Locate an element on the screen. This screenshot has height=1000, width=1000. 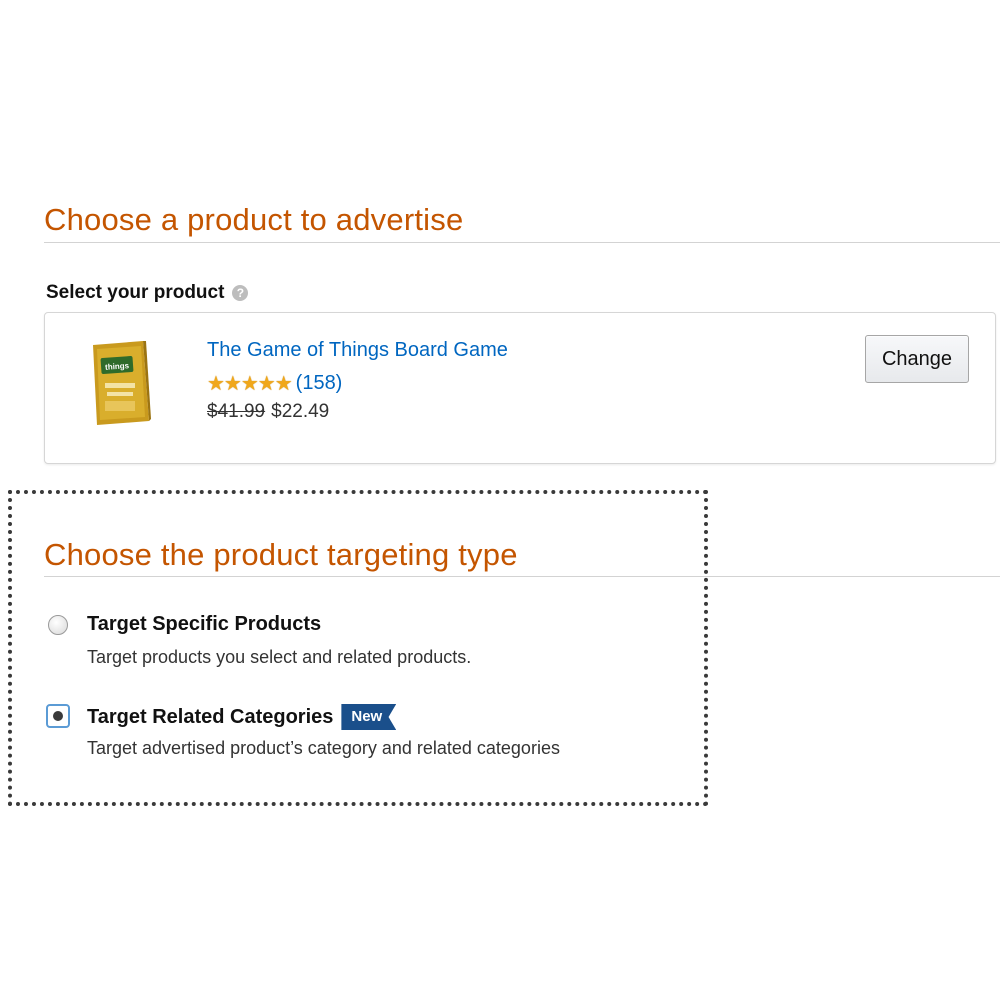
option-label: Target Specific Products is located at coordinates (204, 624).